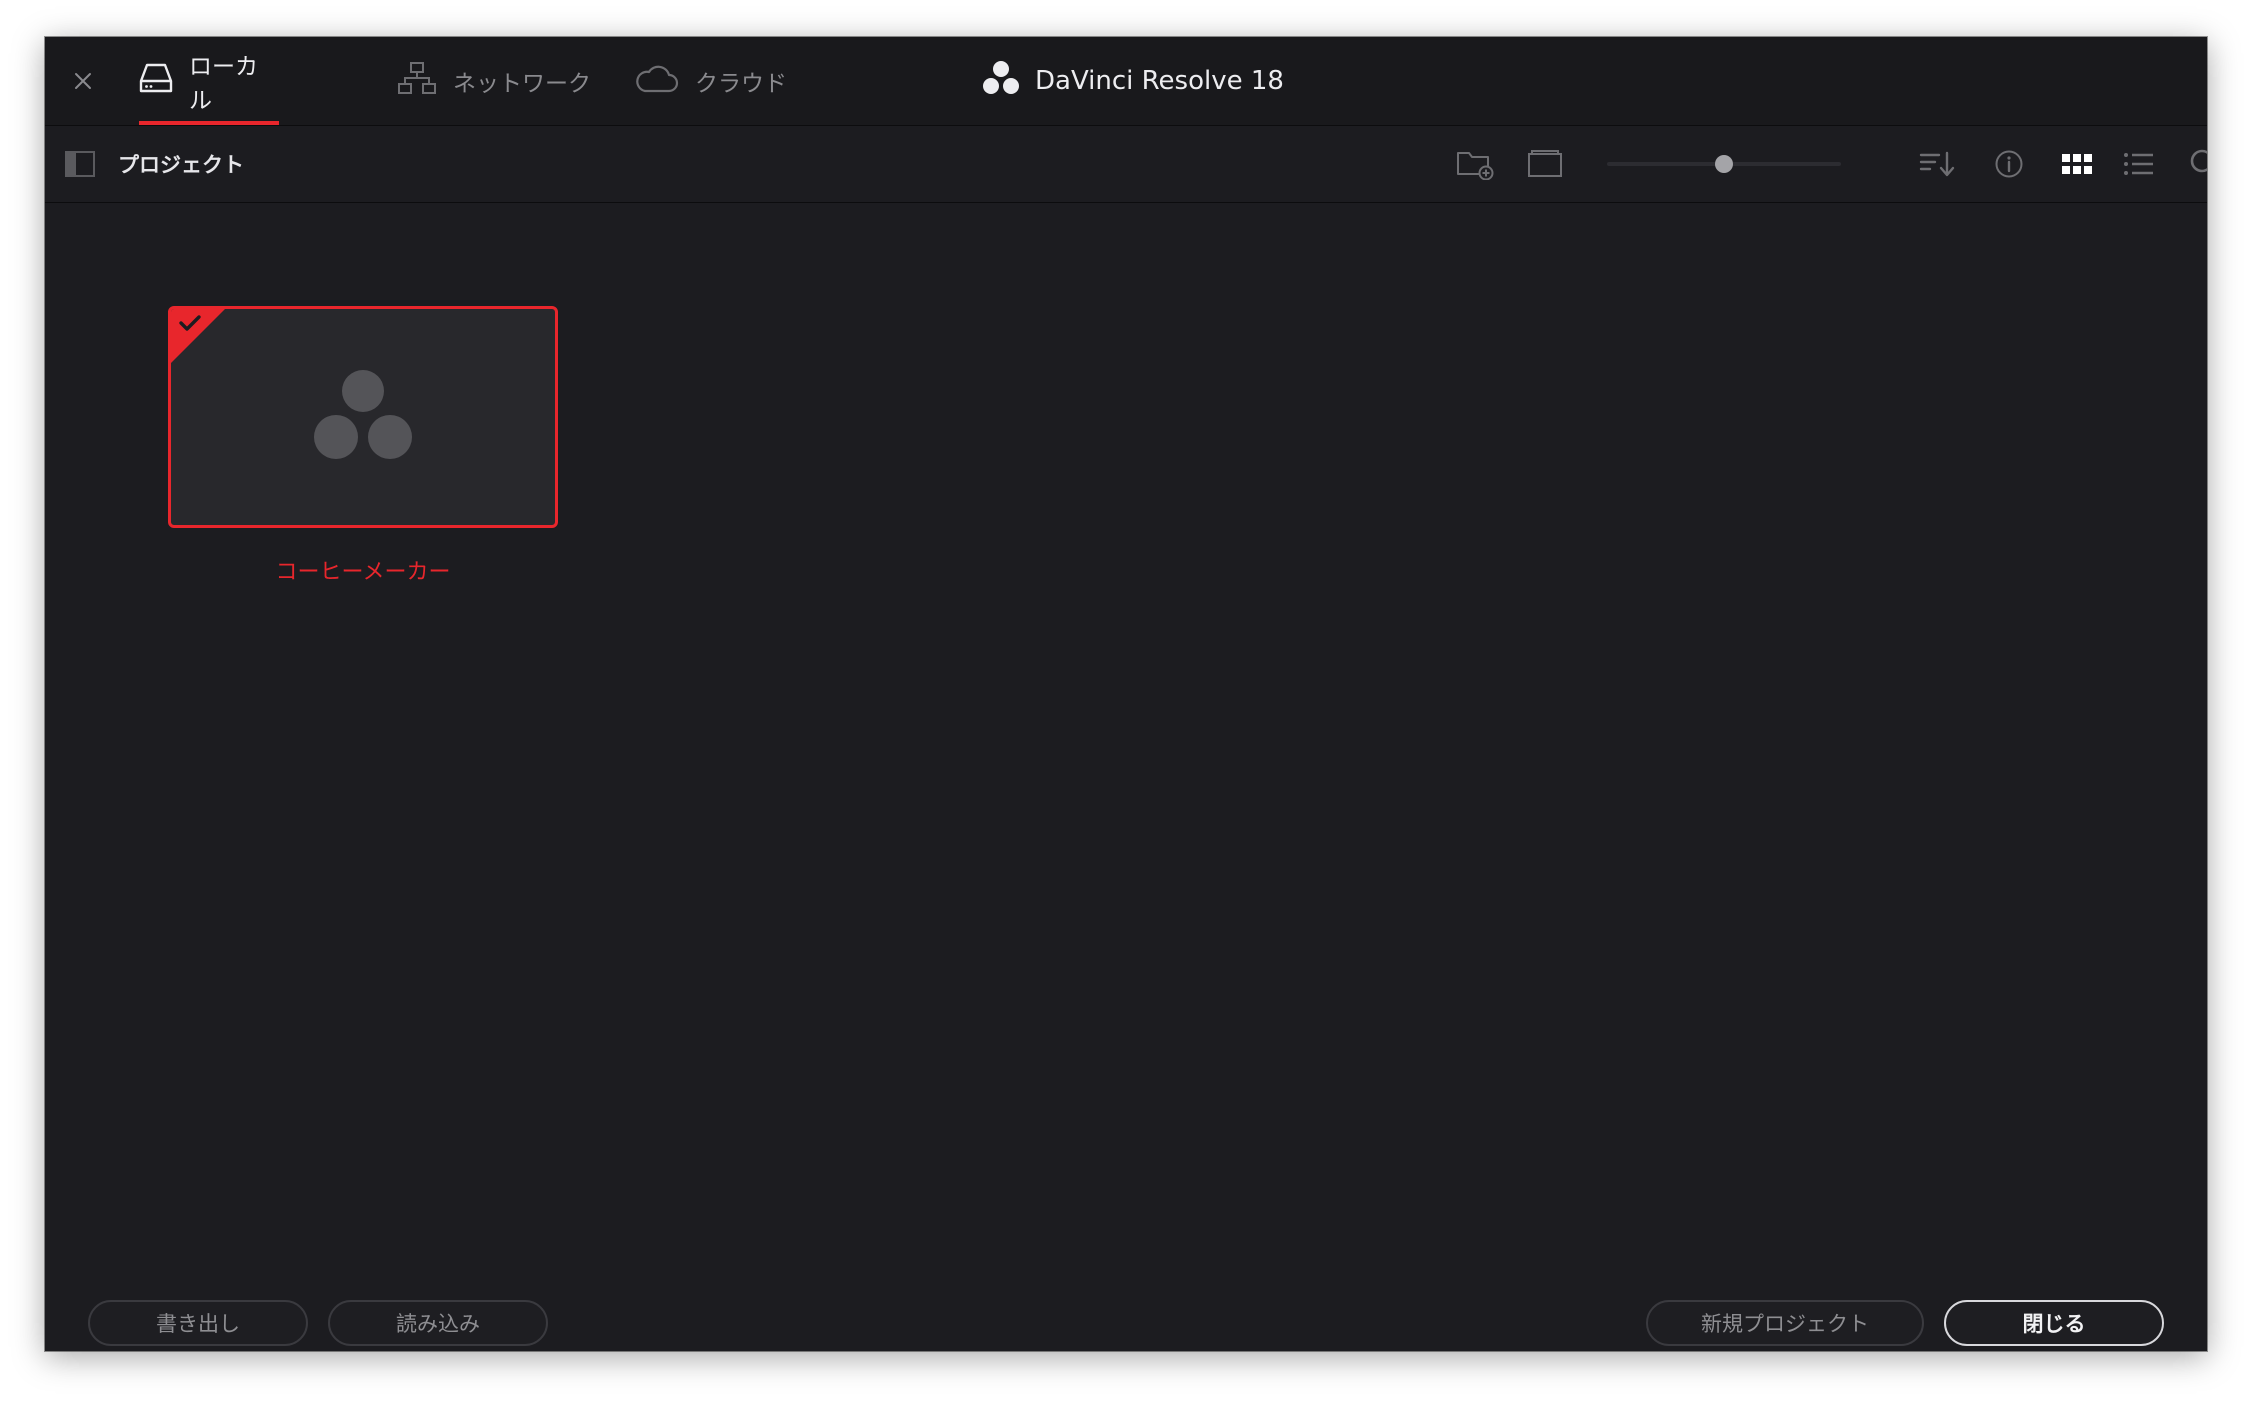  Describe the element at coordinates (2054, 1323) in the screenshot. I see `close-button: 閉じる` at that location.